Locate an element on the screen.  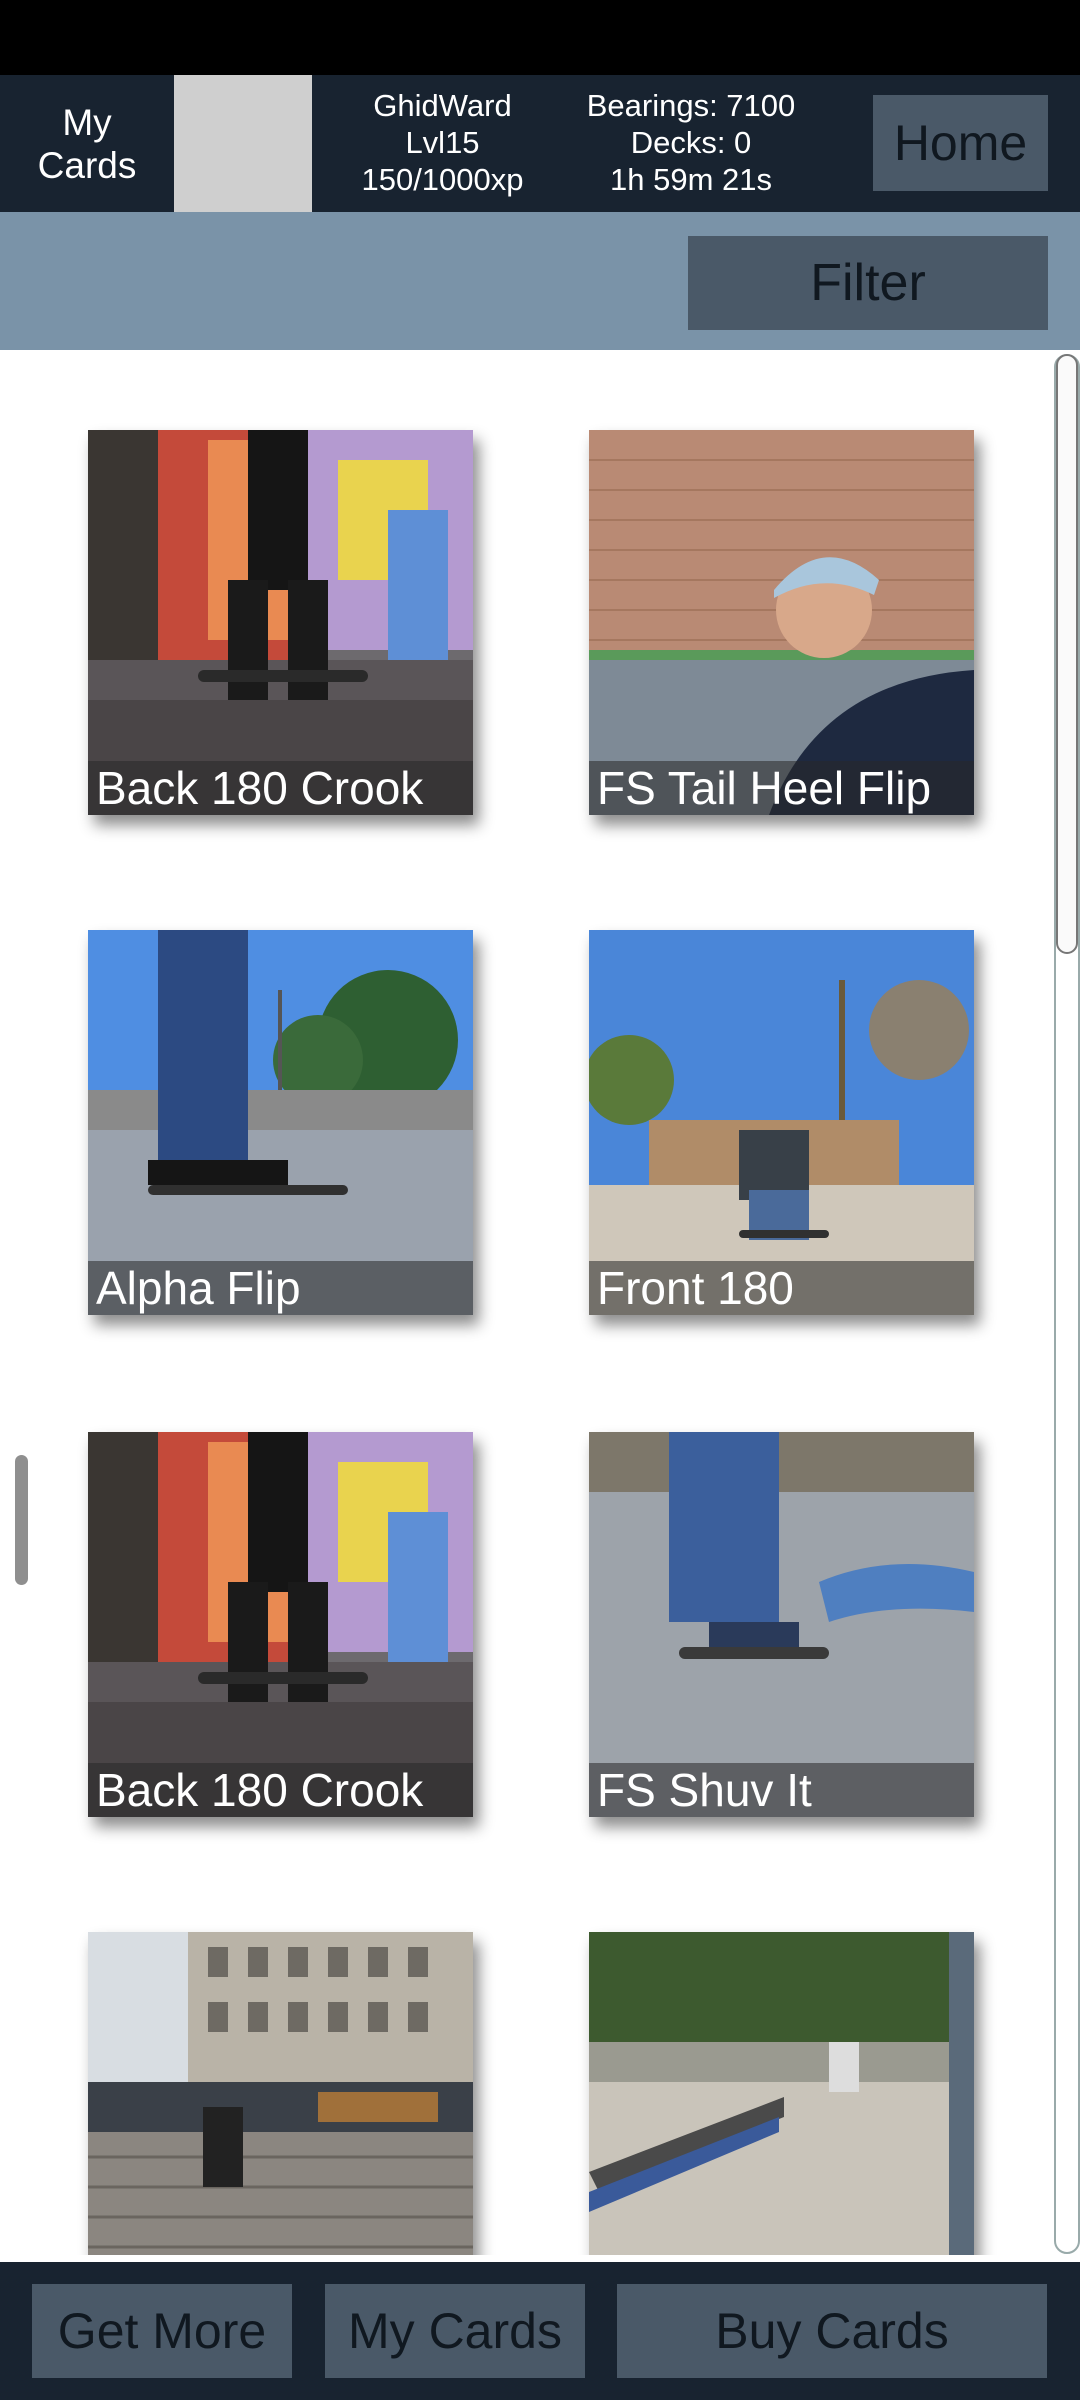
decks-count: Decks: 0 is located at coordinates (691, 142).